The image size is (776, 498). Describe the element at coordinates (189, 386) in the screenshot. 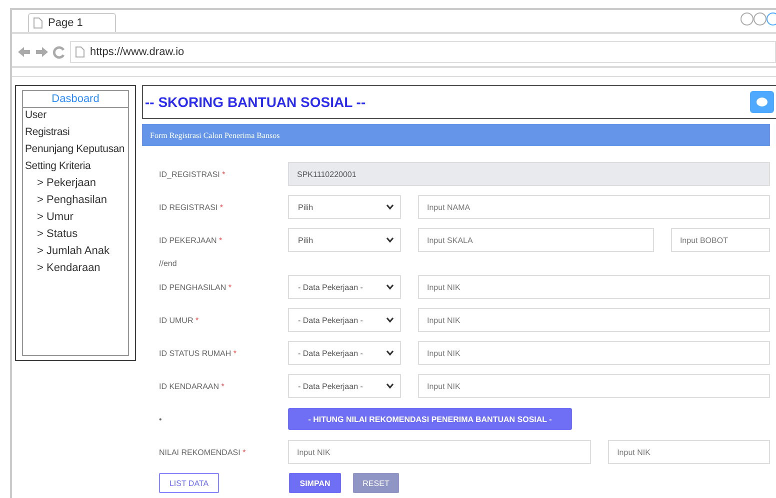

I see `field-label: ID KENDARAAN` at that location.